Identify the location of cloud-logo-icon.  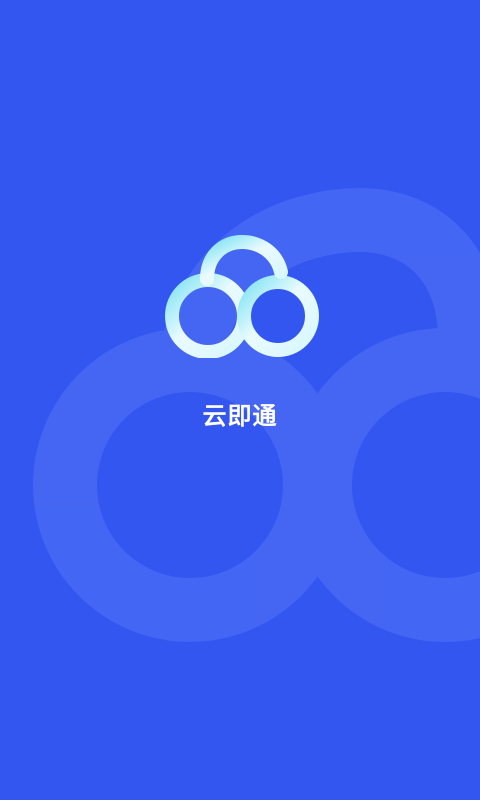
(242, 296).